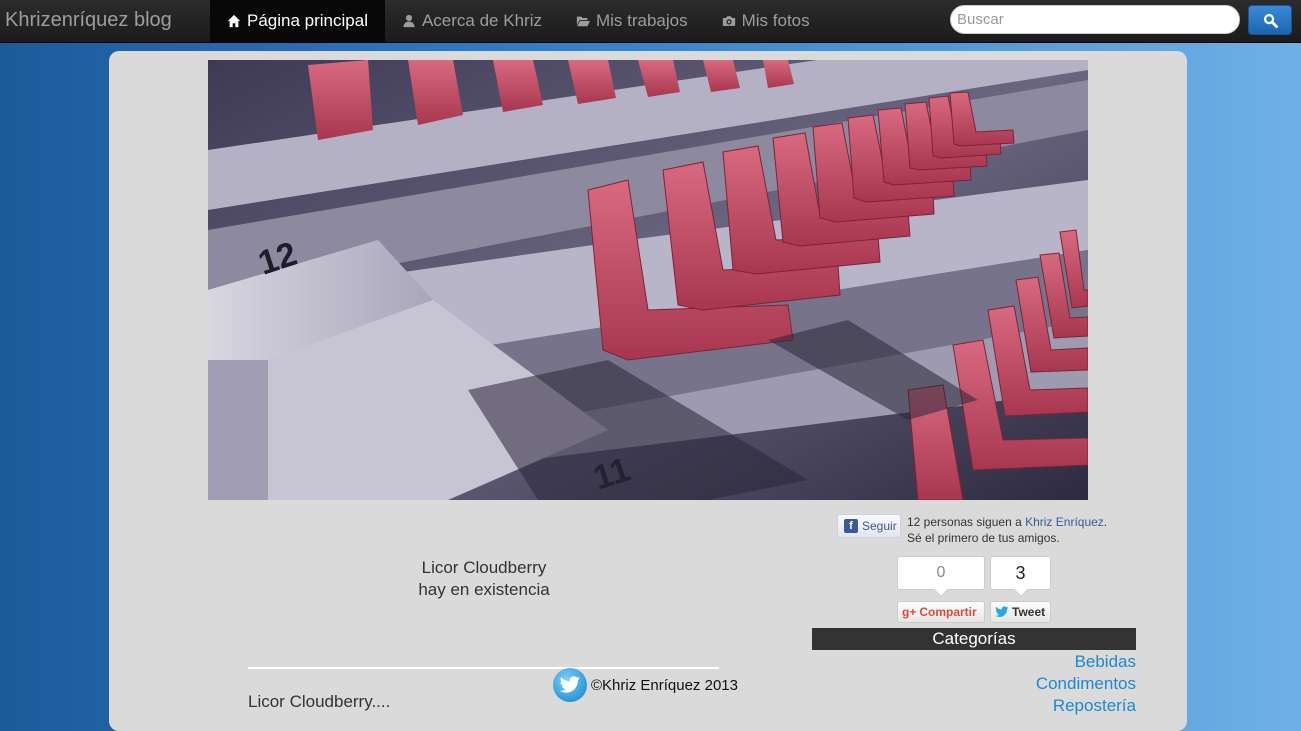 The width and height of the screenshot is (1301, 731). Describe the element at coordinates (948, 612) in the screenshot. I see `gplus-share-label: Compartir` at that location.